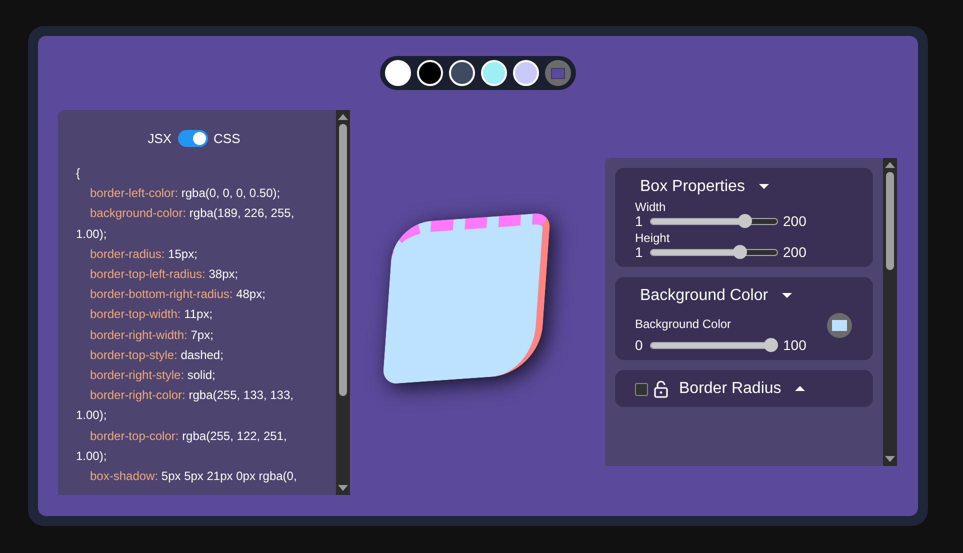  Describe the element at coordinates (650, 207) in the screenshot. I see `slider-label: Width` at that location.